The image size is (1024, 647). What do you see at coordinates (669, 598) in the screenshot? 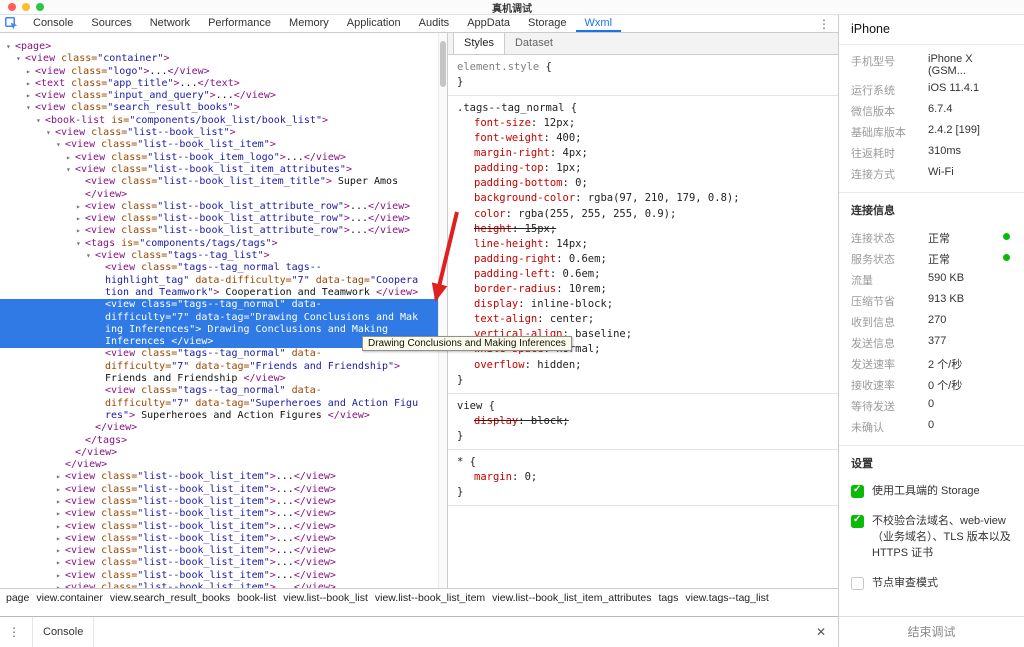
I see `breadcrumb-item: tags` at bounding box center [669, 598].